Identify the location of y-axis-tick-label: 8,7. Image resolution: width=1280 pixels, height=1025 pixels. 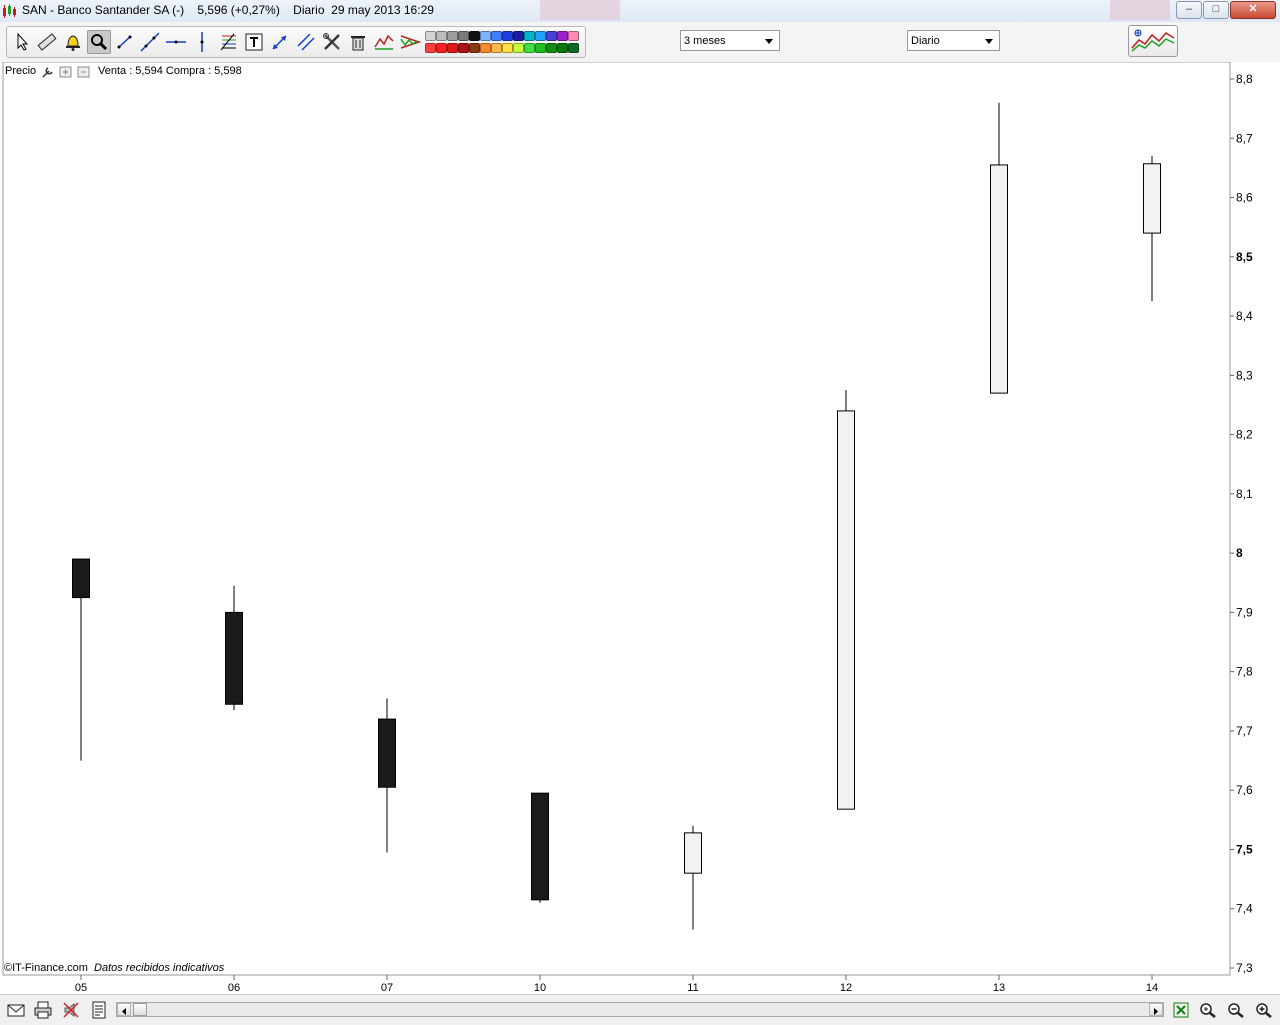
(1244, 138).